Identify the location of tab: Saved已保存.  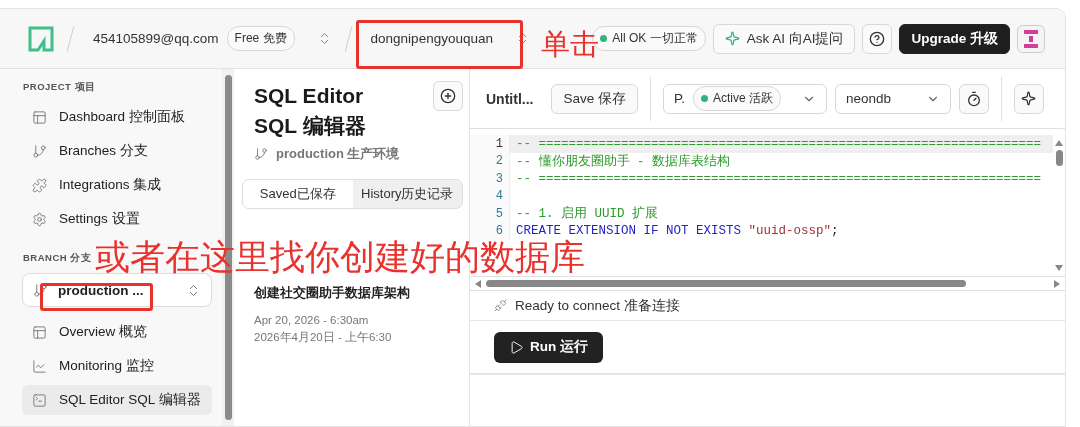
(298, 194).